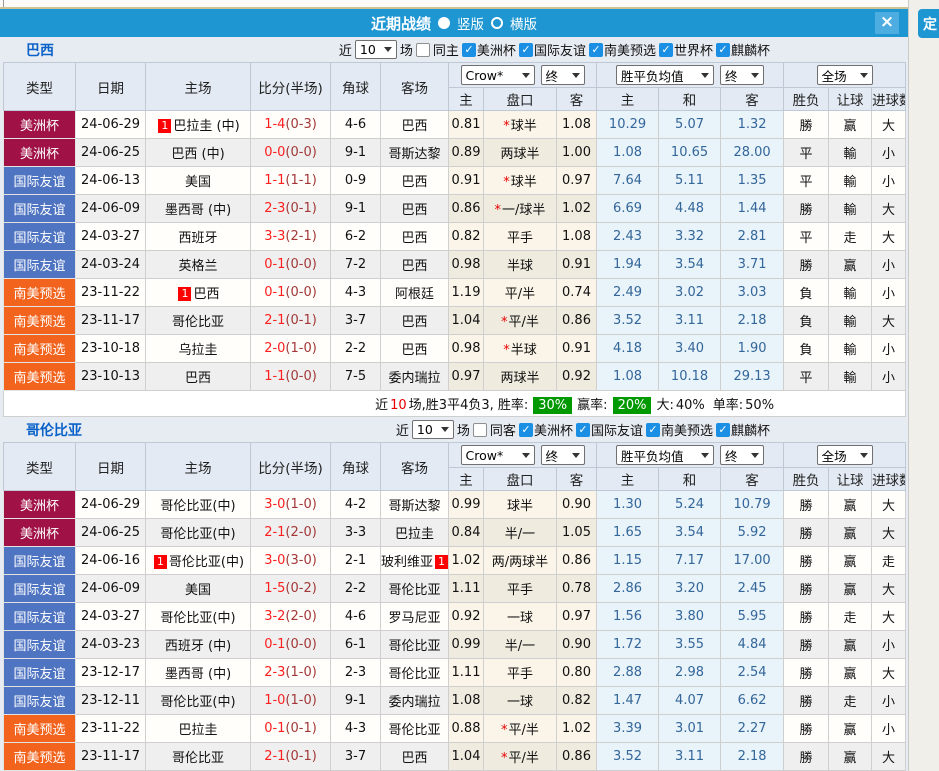  What do you see at coordinates (576, 588) in the screenshot?
I see `asian-away-odds-cell: 0.78` at bounding box center [576, 588].